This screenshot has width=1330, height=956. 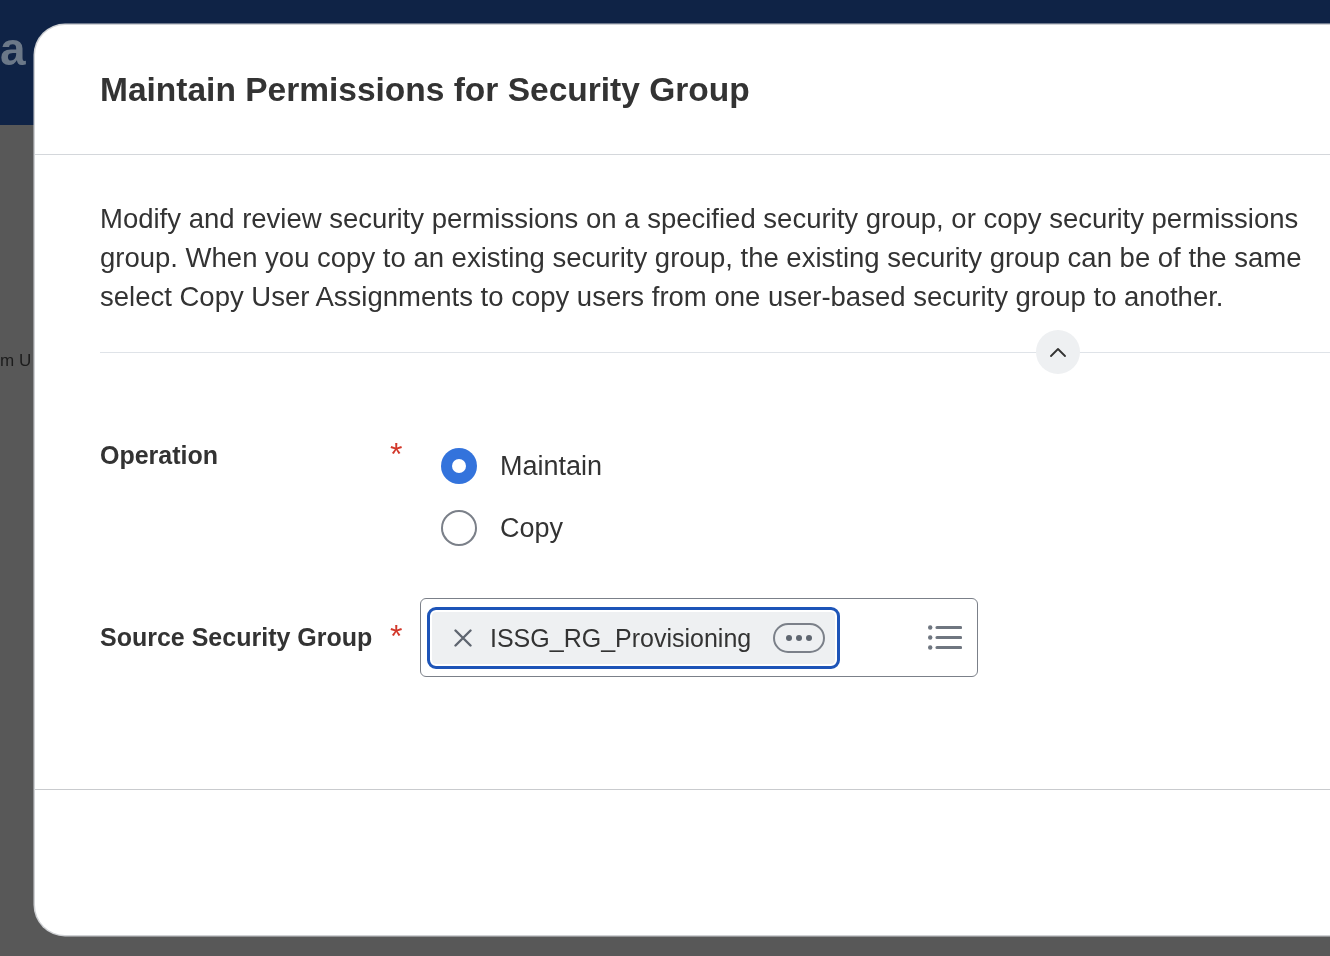 What do you see at coordinates (799, 637) in the screenshot?
I see `more-options-icon` at bounding box center [799, 637].